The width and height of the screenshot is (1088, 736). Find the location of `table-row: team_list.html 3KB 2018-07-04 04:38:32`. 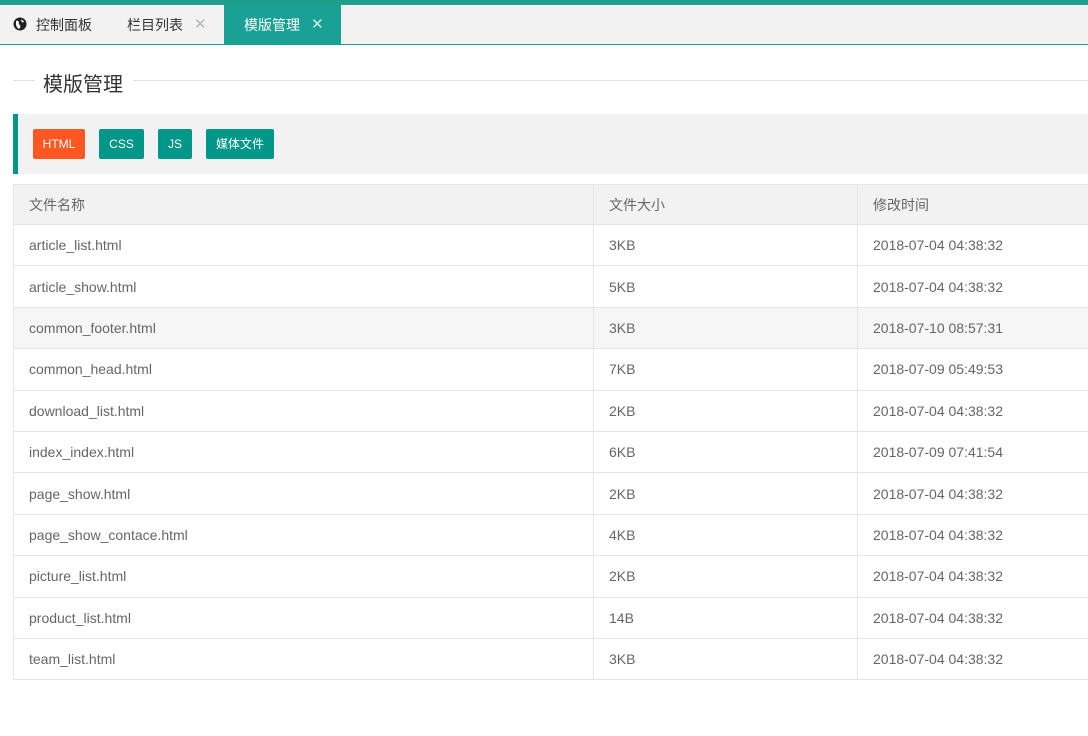

table-row: team_list.html 3KB 2018-07-04 04:38:32 is located at coordinates (550, 659).